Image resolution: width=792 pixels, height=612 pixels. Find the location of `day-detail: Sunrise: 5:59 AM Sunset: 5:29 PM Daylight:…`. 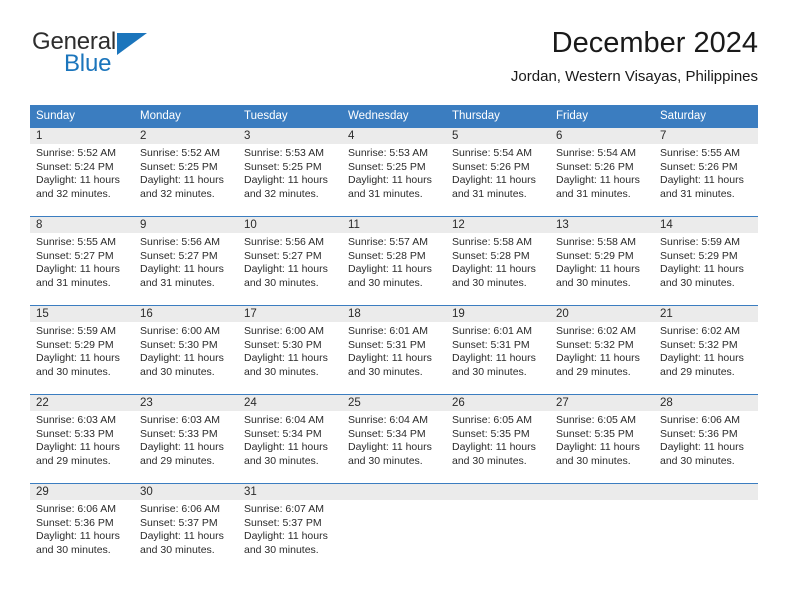

day-detail: Sunrise: 5:59 AM Sunset: 5:29 PM Daylight:… is located at coordinates (706, 261).